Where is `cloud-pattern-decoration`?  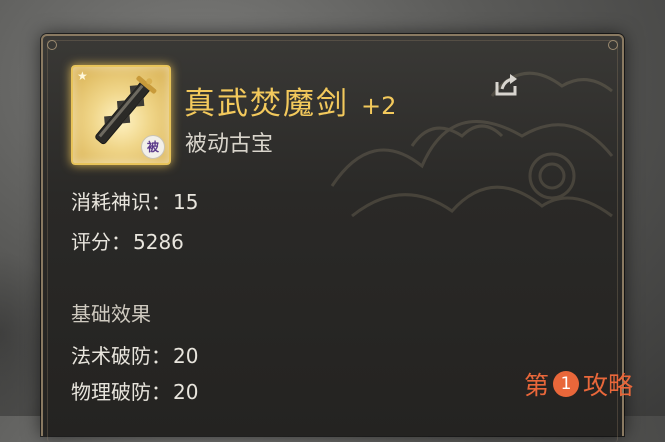
cloud-pattern-decoration is located at coordinates (472, 144).